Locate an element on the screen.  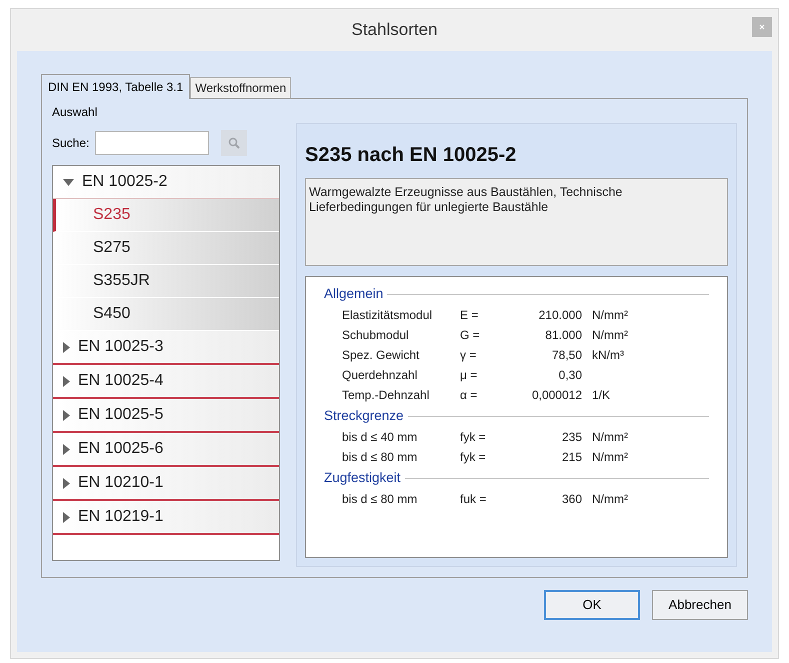
tree-group: EN 10210-1 is located at coordinates (166, 484).